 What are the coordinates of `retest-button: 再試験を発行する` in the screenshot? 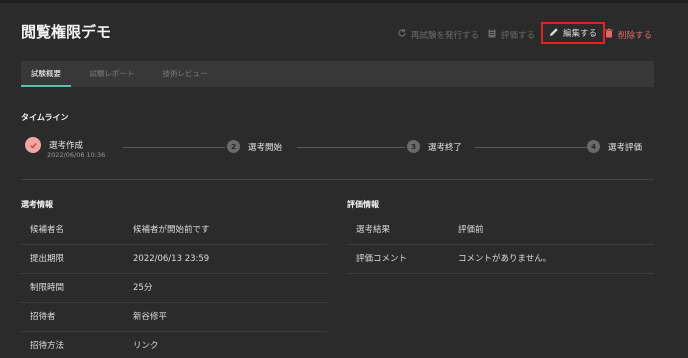 It's located at (438, 34).